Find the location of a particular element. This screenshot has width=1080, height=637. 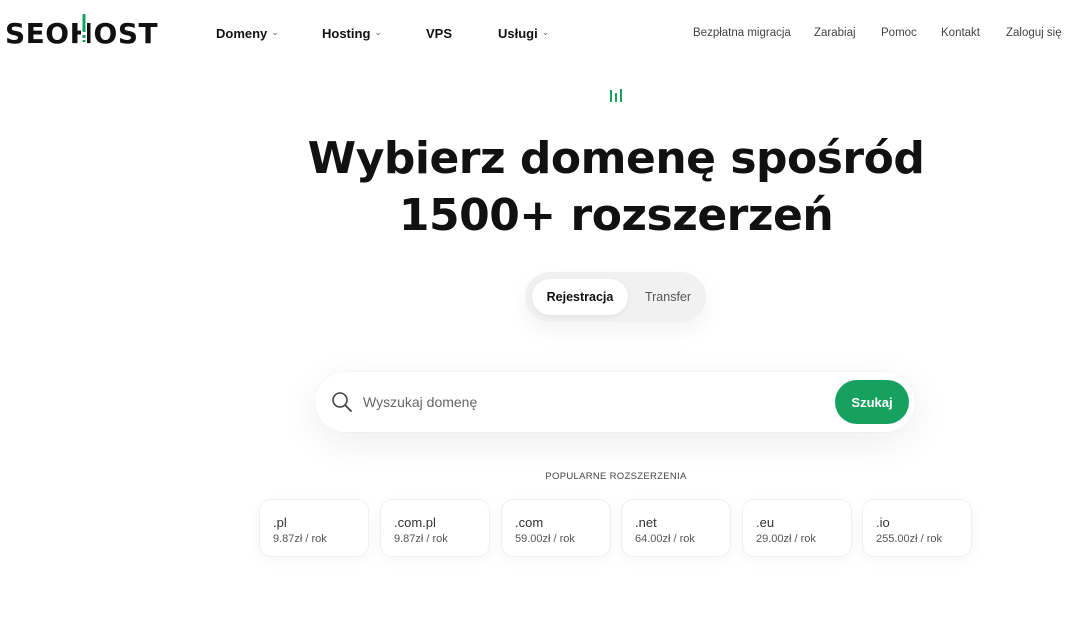

search-icon is located at coordinates (342, 402).